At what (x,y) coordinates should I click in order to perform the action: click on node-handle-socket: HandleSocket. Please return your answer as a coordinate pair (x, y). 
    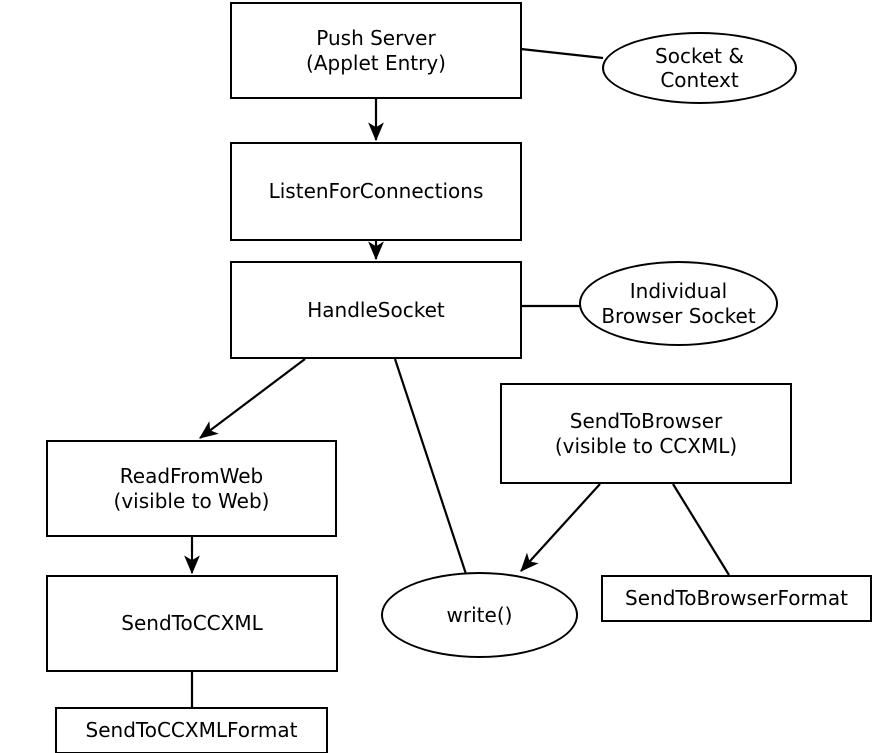
    Looking at the image, I should click on (376, 310).